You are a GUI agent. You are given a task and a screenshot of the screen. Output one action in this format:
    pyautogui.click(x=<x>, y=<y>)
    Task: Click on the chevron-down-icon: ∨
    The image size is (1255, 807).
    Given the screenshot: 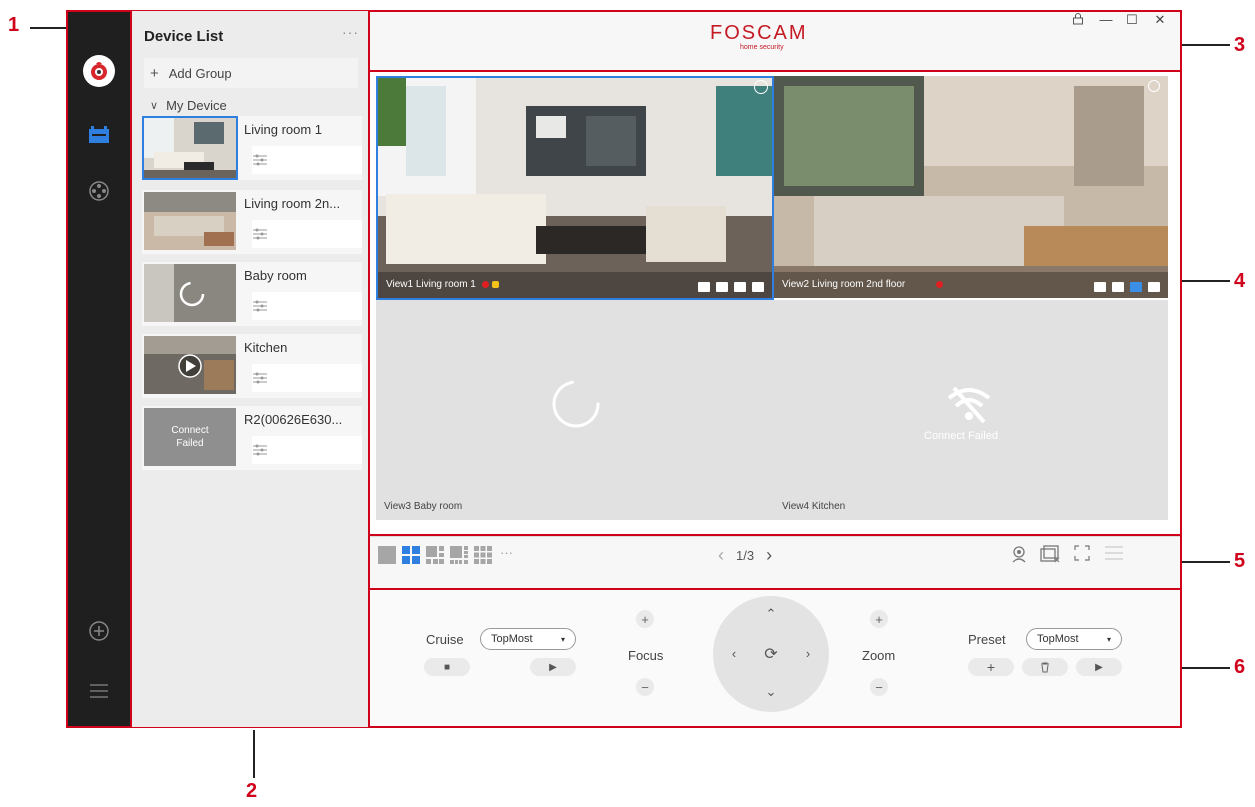 What is the action you would take?
    pyautogui.click(x=154, y=105)
    